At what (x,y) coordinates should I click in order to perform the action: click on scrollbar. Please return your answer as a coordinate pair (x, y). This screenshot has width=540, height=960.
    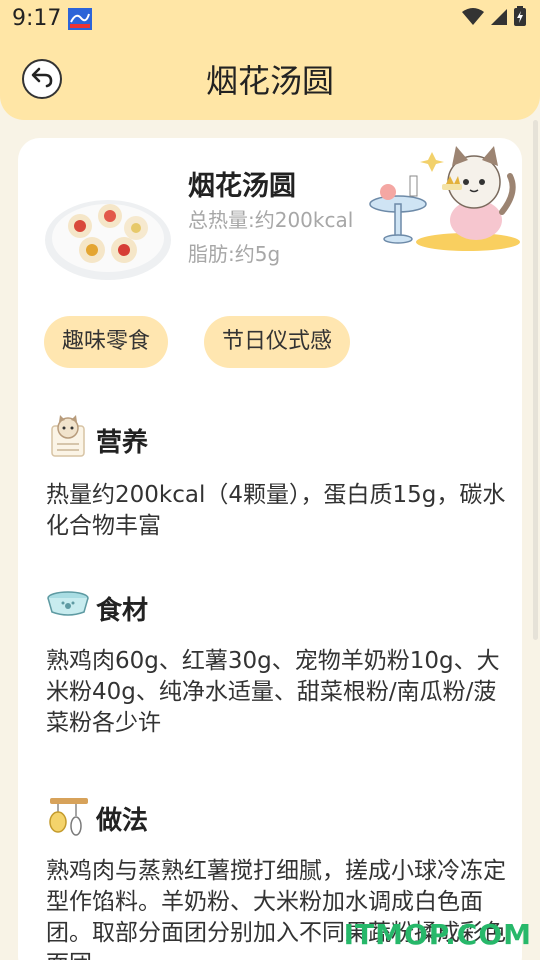
    Looking at the image, I should click on (535, 380).